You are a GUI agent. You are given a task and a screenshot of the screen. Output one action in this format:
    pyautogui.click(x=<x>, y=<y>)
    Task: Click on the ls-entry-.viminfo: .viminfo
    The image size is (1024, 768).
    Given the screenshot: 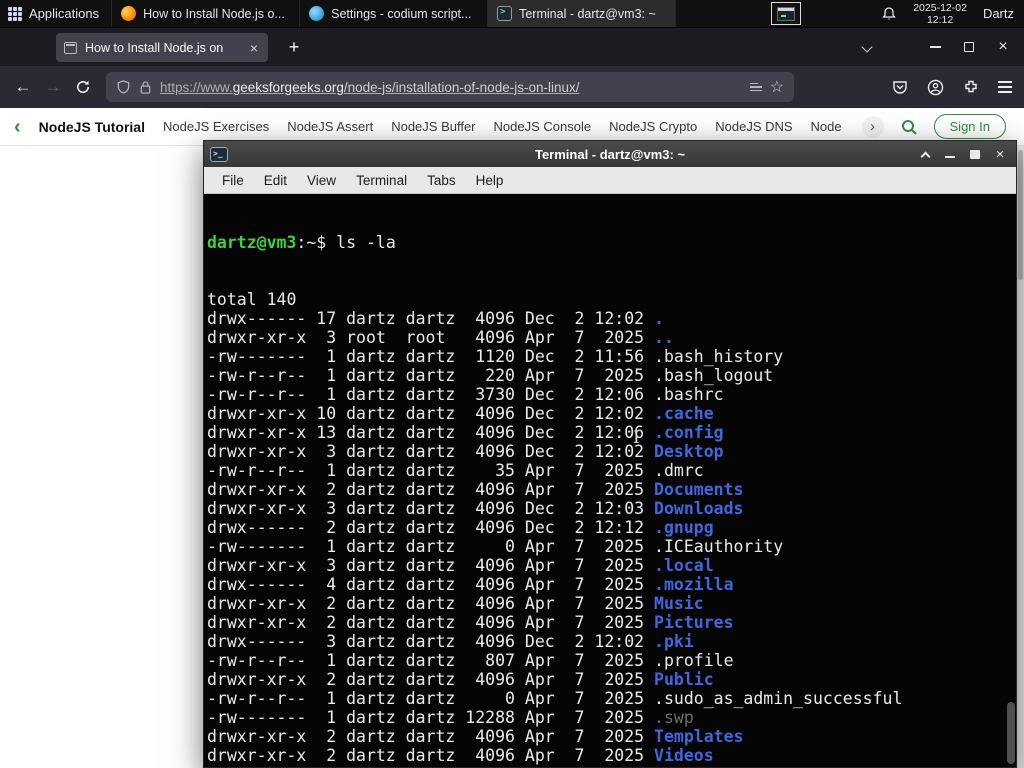 What is the action you would take?
    pyautogui.click(x=693, y=766)
    